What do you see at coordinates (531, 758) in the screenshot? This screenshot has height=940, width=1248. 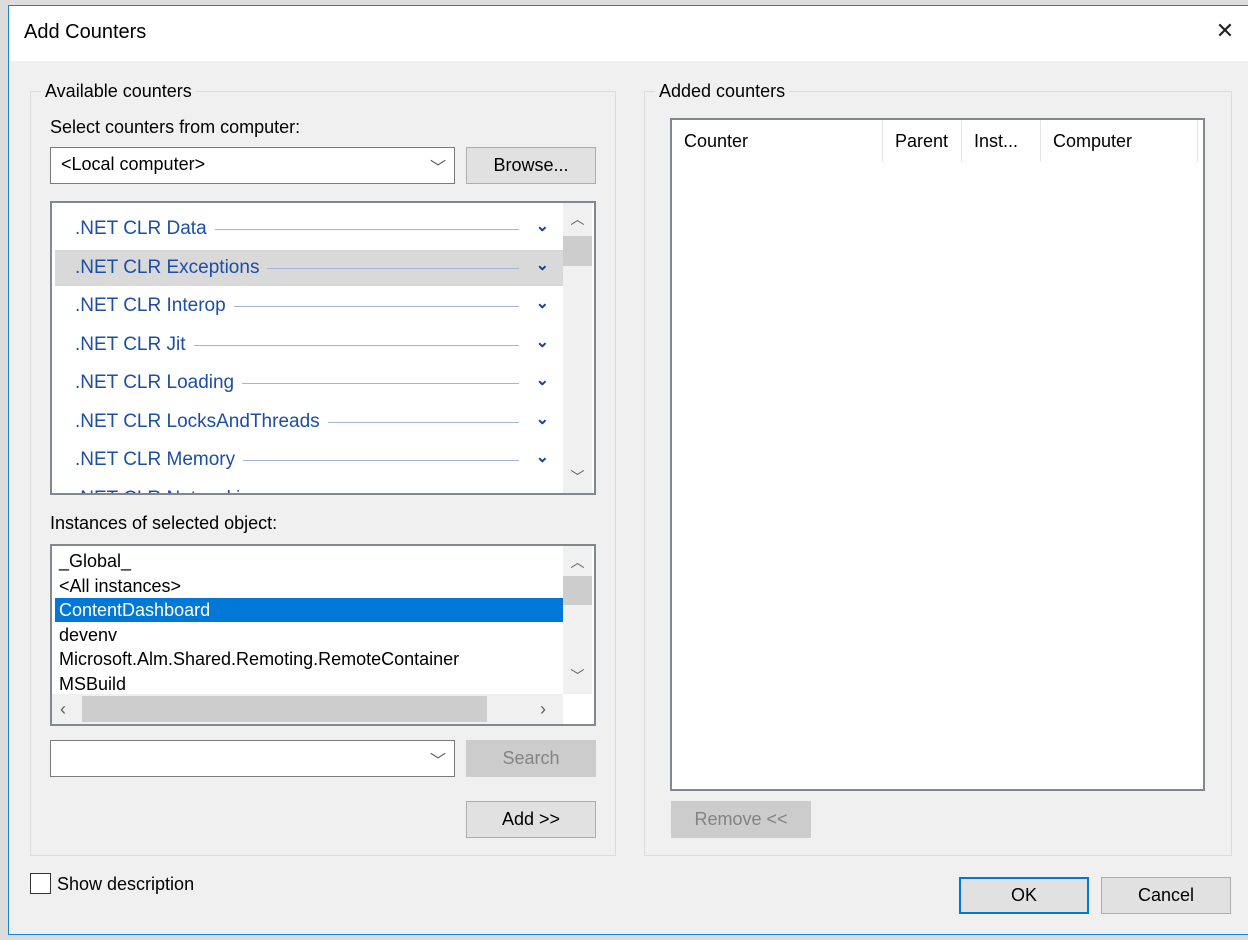 I see `search-button: Search` at bounding box center [531, 758].